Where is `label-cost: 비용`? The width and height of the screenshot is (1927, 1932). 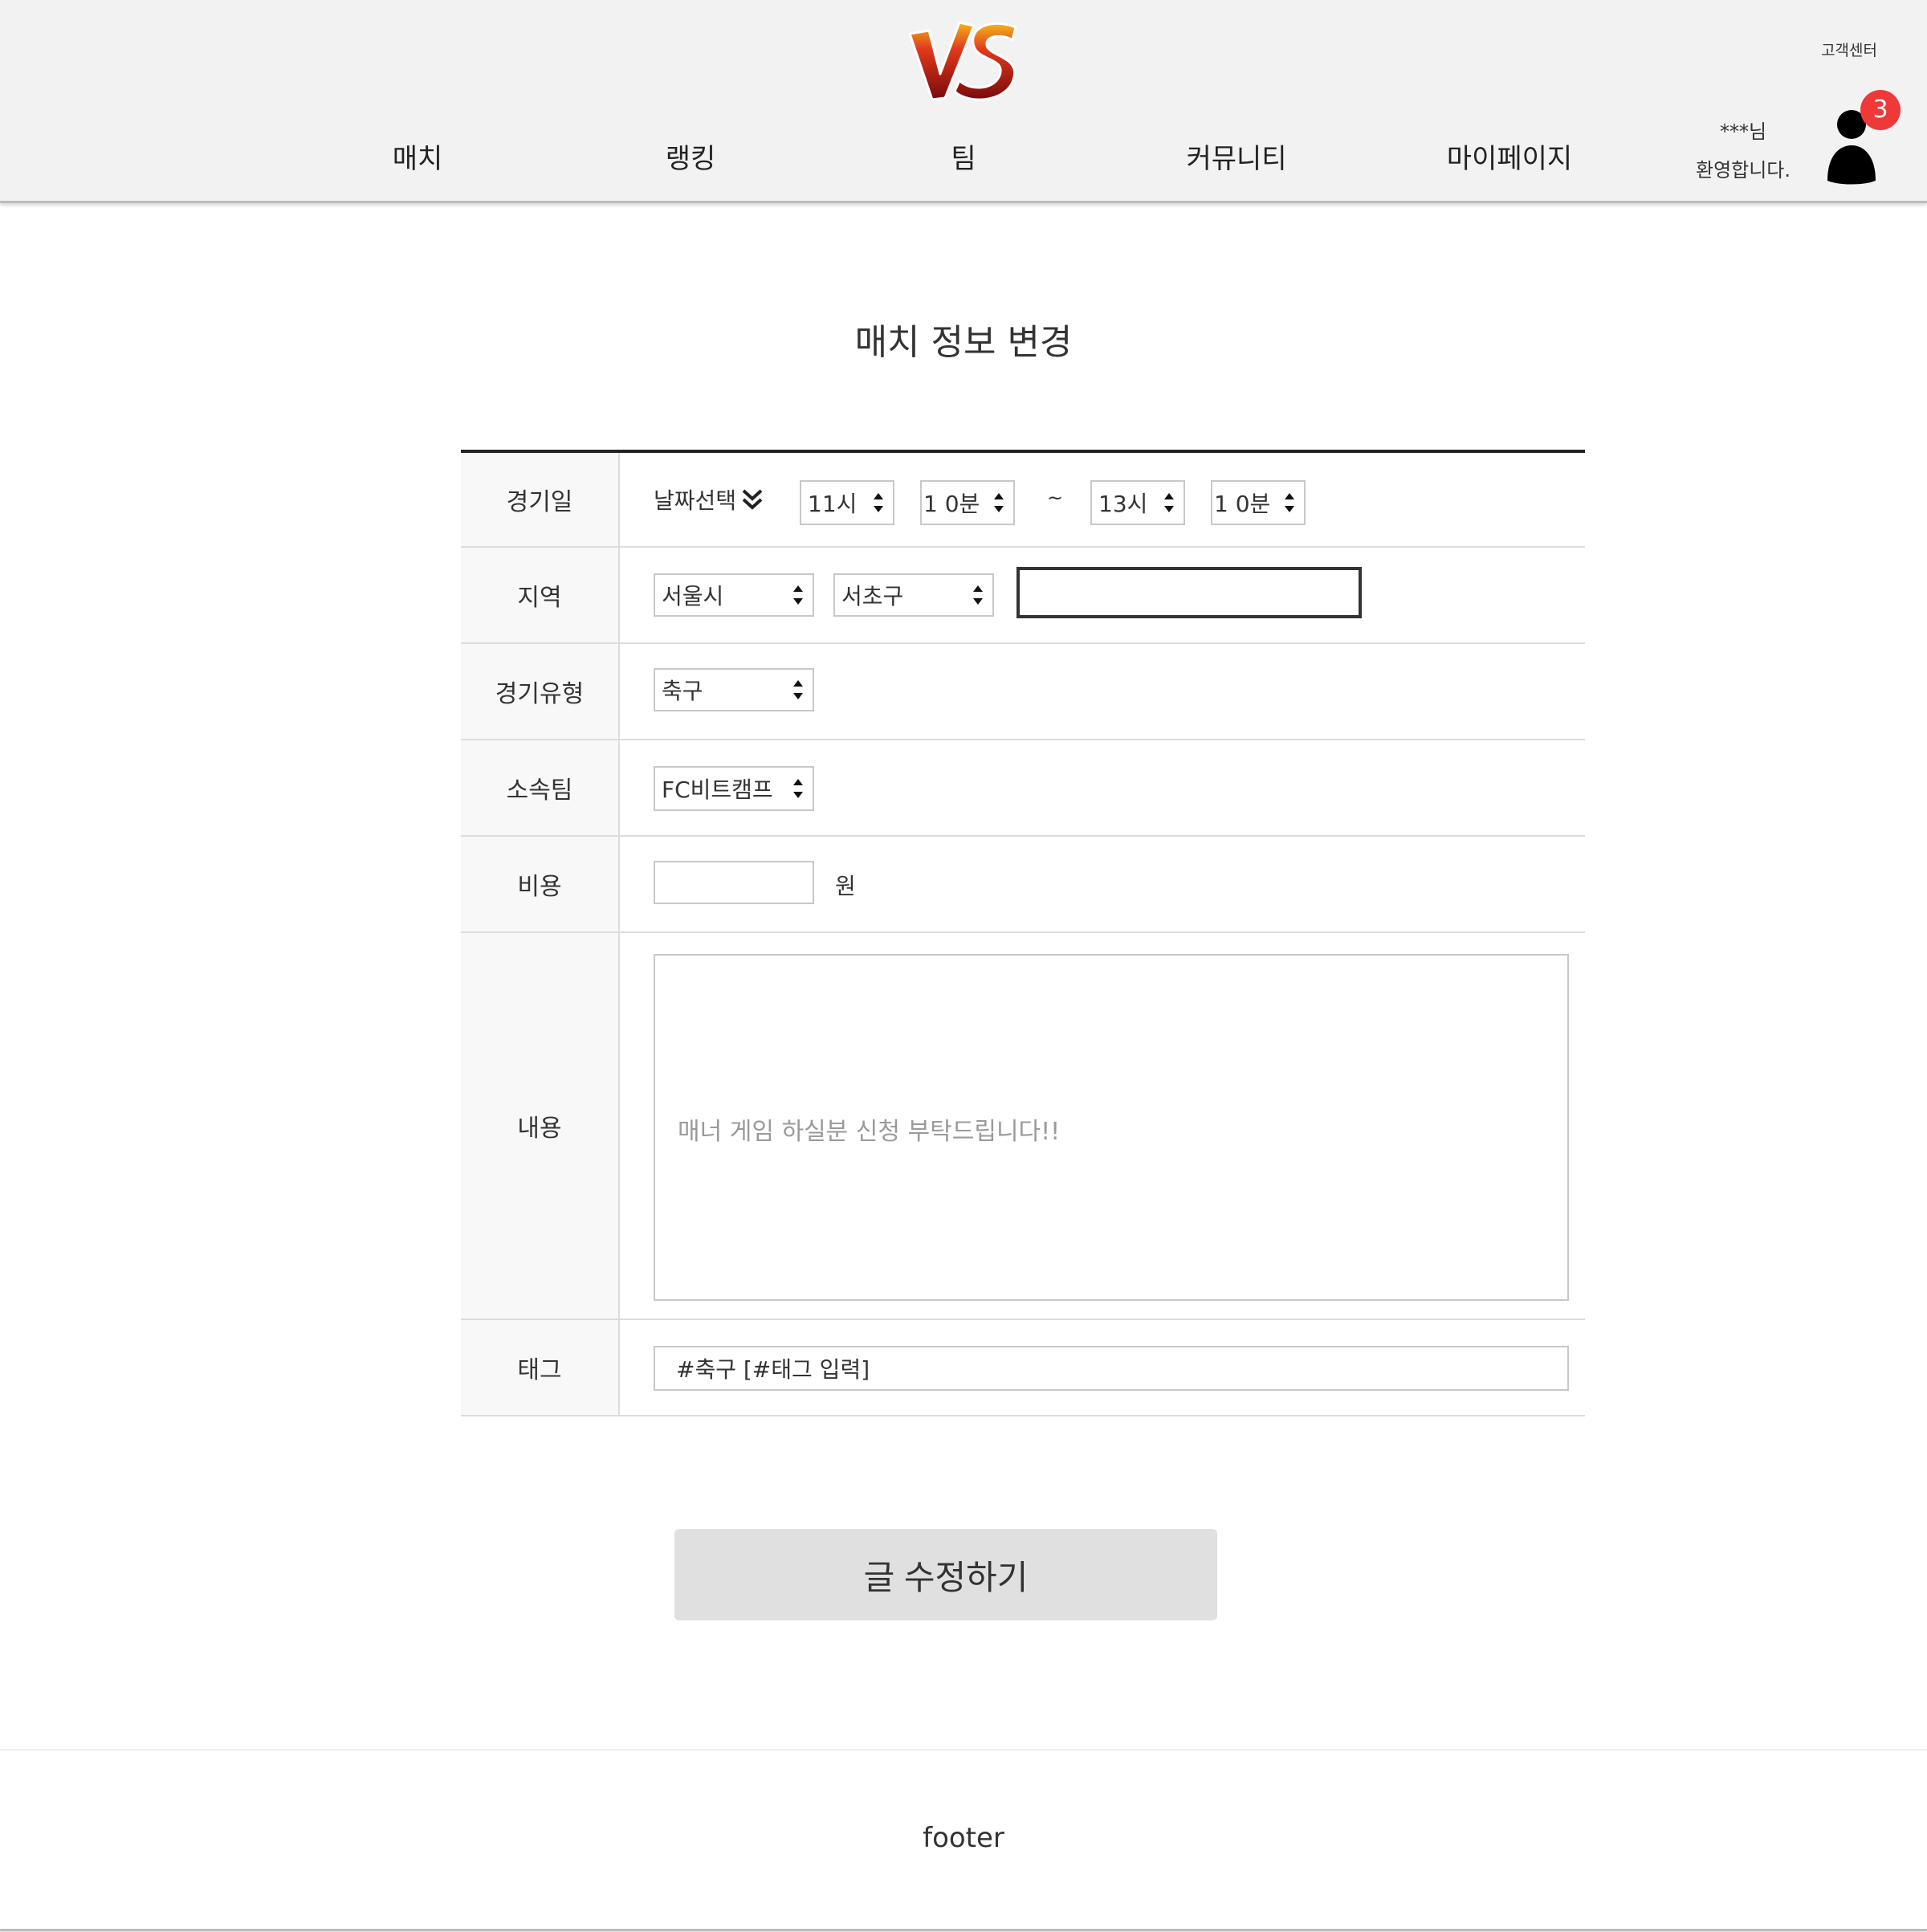
label-cost: 비용 is located at coordinates (540, 884).